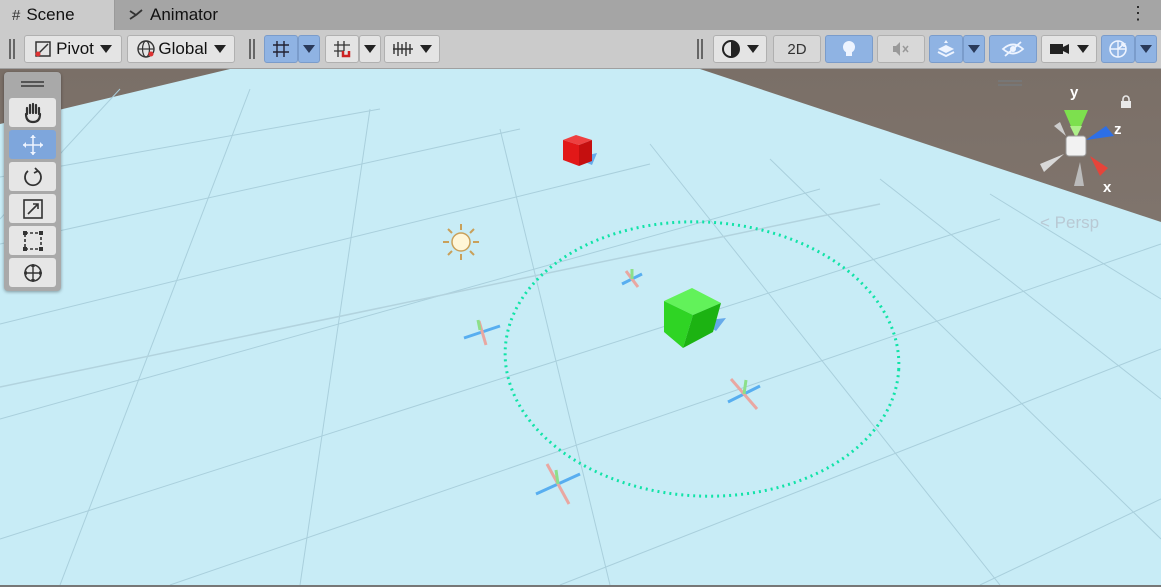  What do you see at coordinates (1074, 92) in the screenshot?
I see `gizmo-y-label: y` at bounding box center [1074, 92].